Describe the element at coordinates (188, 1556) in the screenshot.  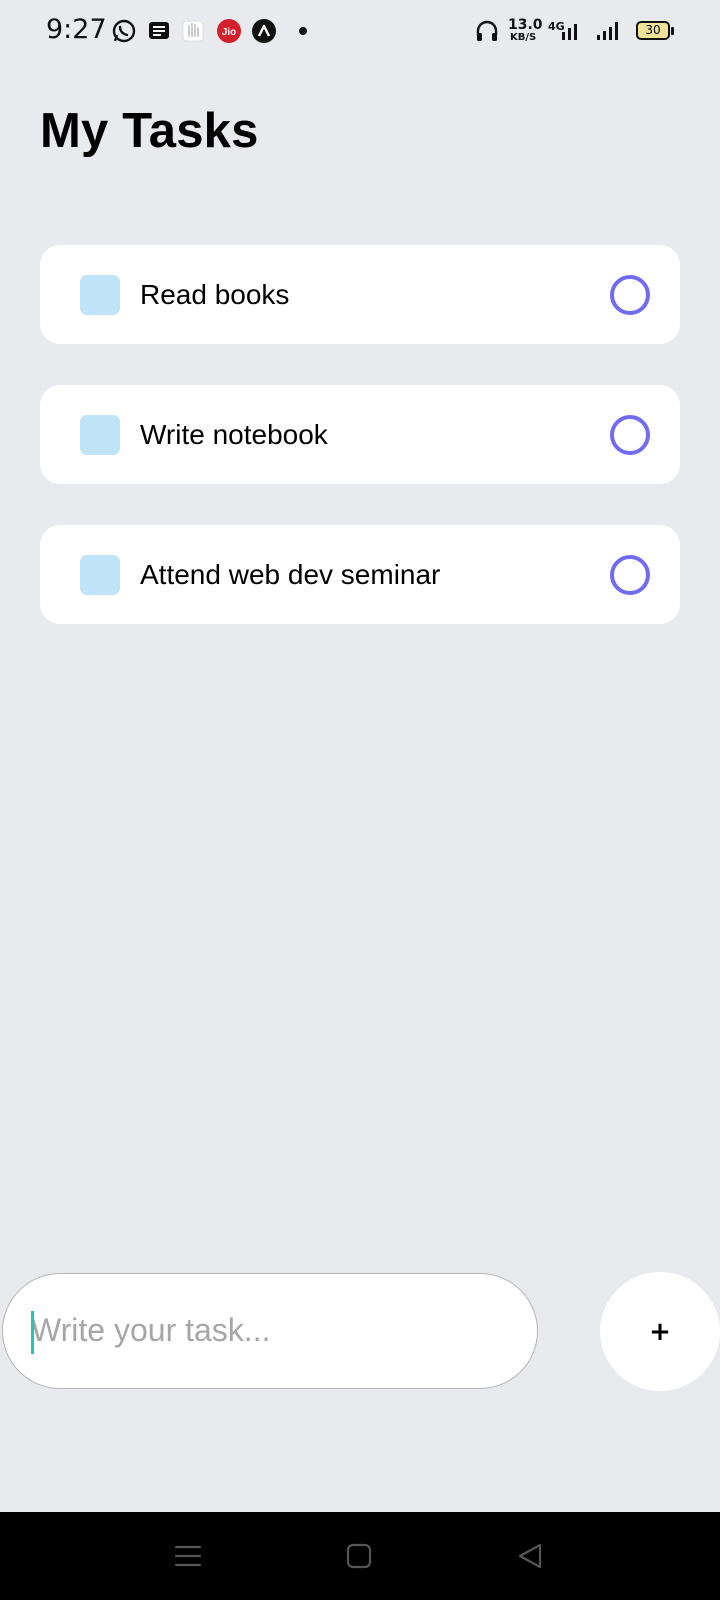
I see `menu-icon` at that location.